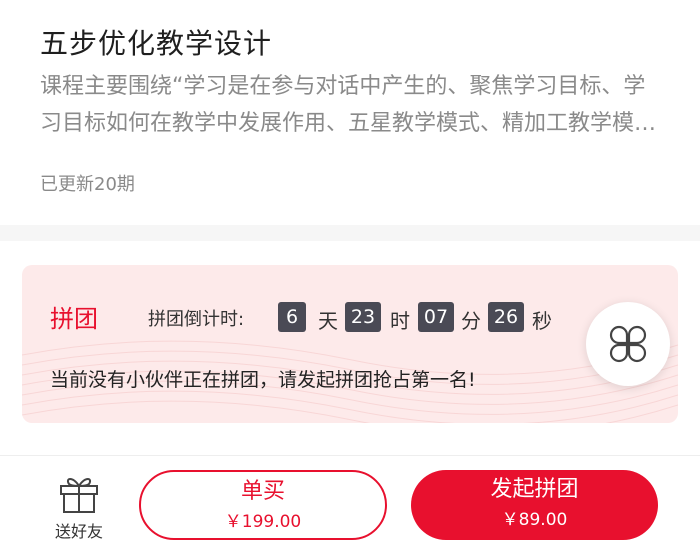 The width and height of the screenshot is (700, 548). Describe the element at coordinates (78, 531) in the screenshot. I see `gift-label: 送好友` at that location.